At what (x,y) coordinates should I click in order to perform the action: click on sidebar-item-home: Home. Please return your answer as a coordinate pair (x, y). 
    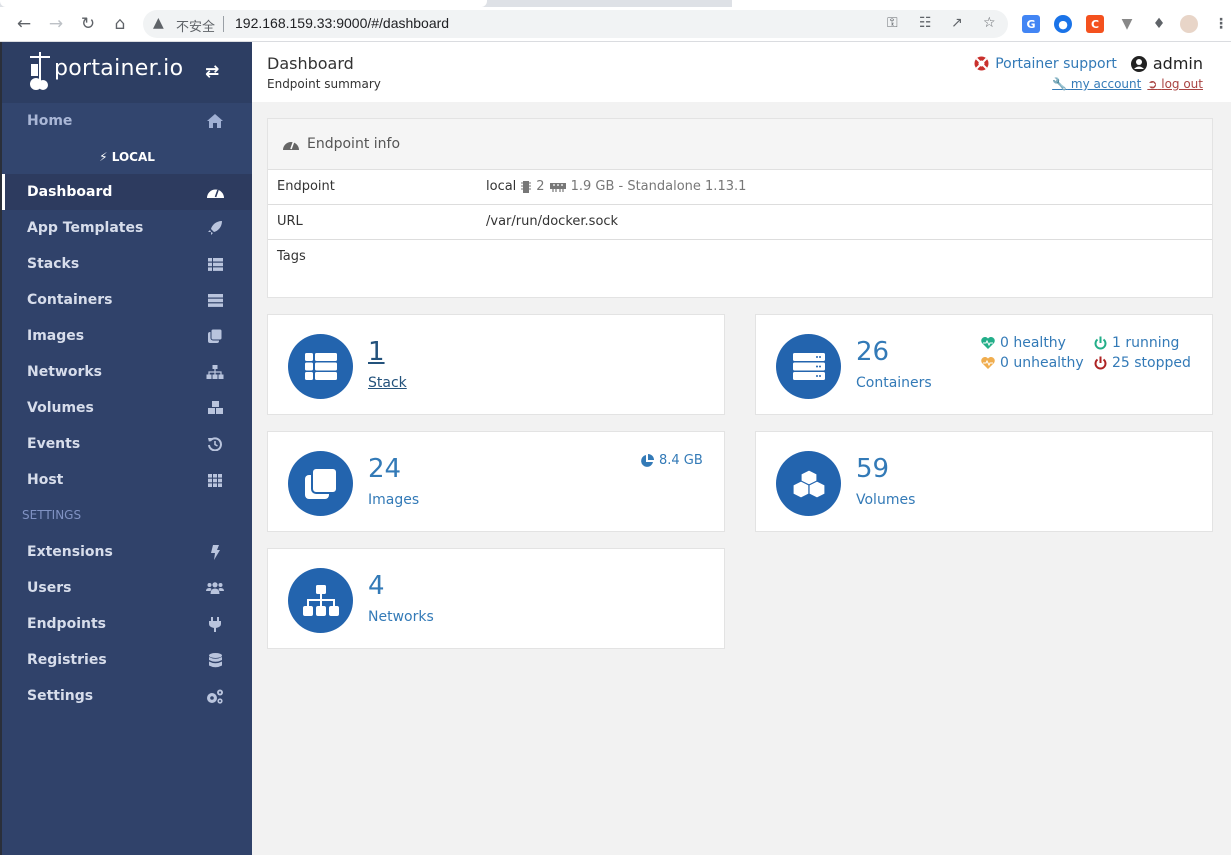
    Looking at the image, I should click on (127, 121).